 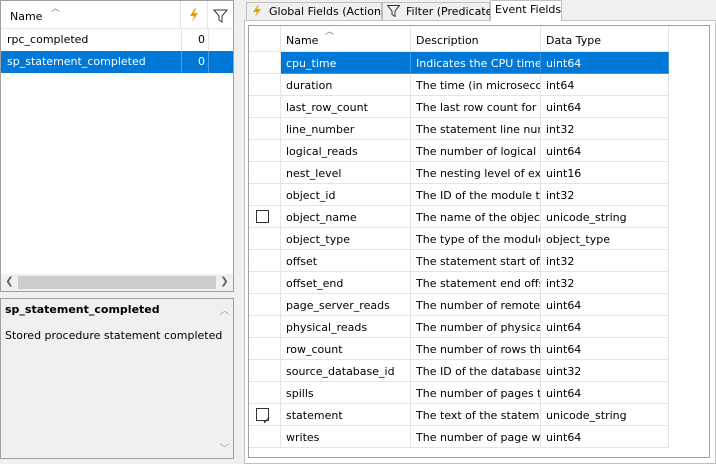 I want to click on horizontal-scrollbar: ❮ ❯, so click(x=117, y=282).